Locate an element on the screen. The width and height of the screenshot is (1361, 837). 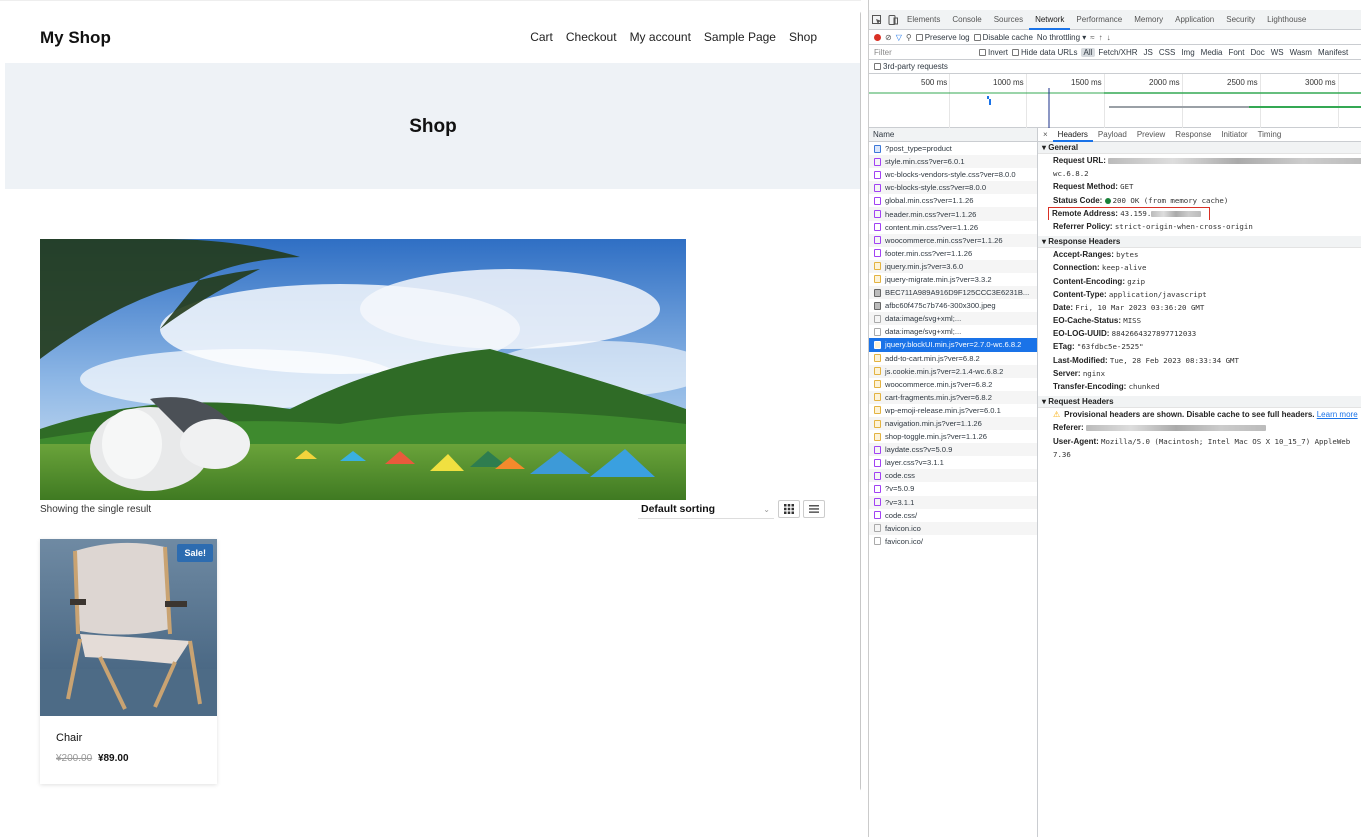
tab-console: Console is located at coordinates (966, 20).